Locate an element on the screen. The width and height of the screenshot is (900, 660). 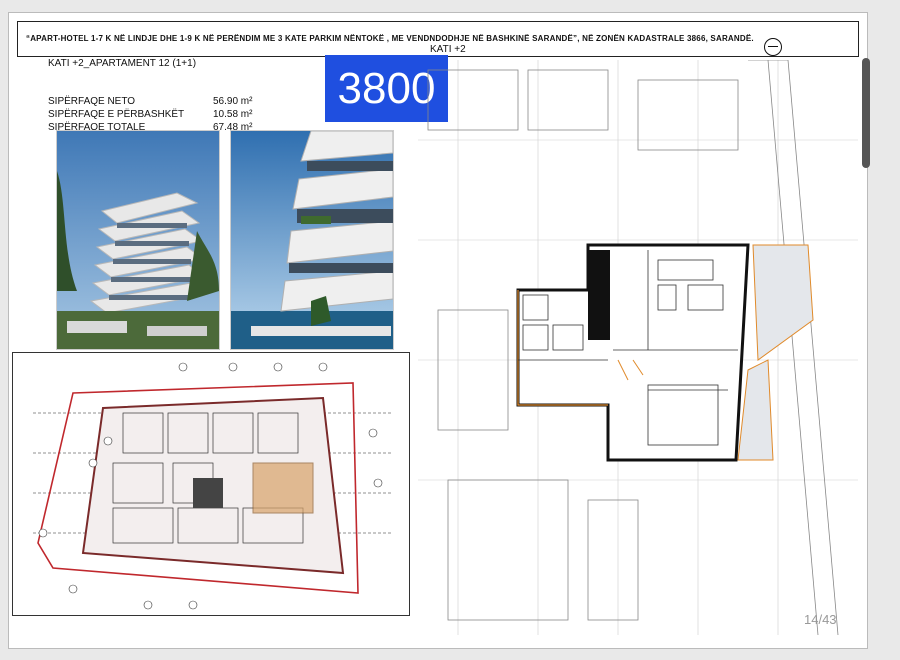
north-arrow-icon is located at coordinates (773, 47).